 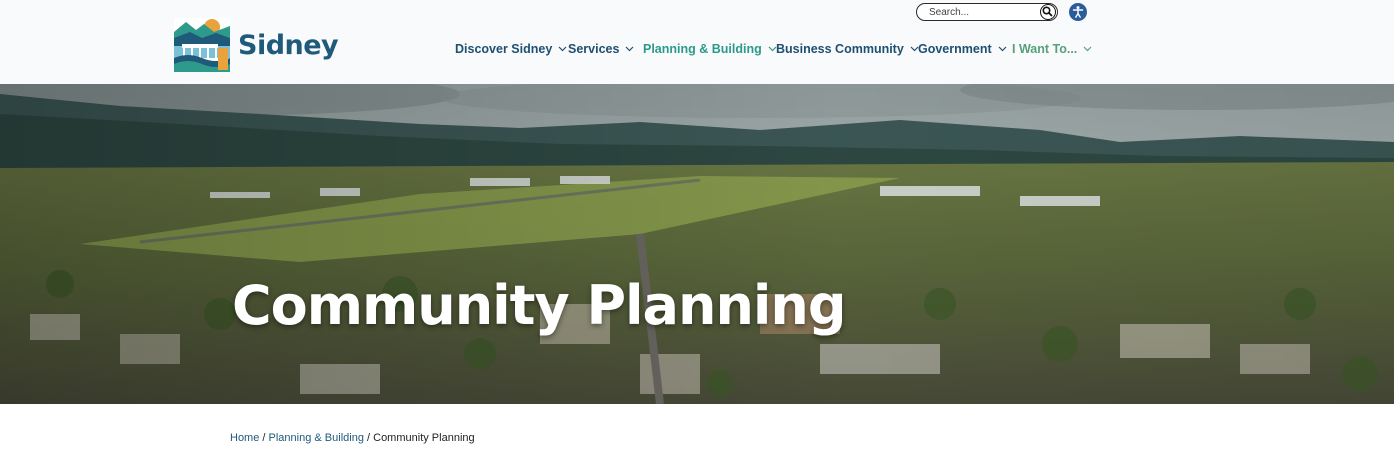 What do you see at coordinates (955, 49) in the screenshot?
I see `nav-item-label: Government` at bounding box center [955, 49].